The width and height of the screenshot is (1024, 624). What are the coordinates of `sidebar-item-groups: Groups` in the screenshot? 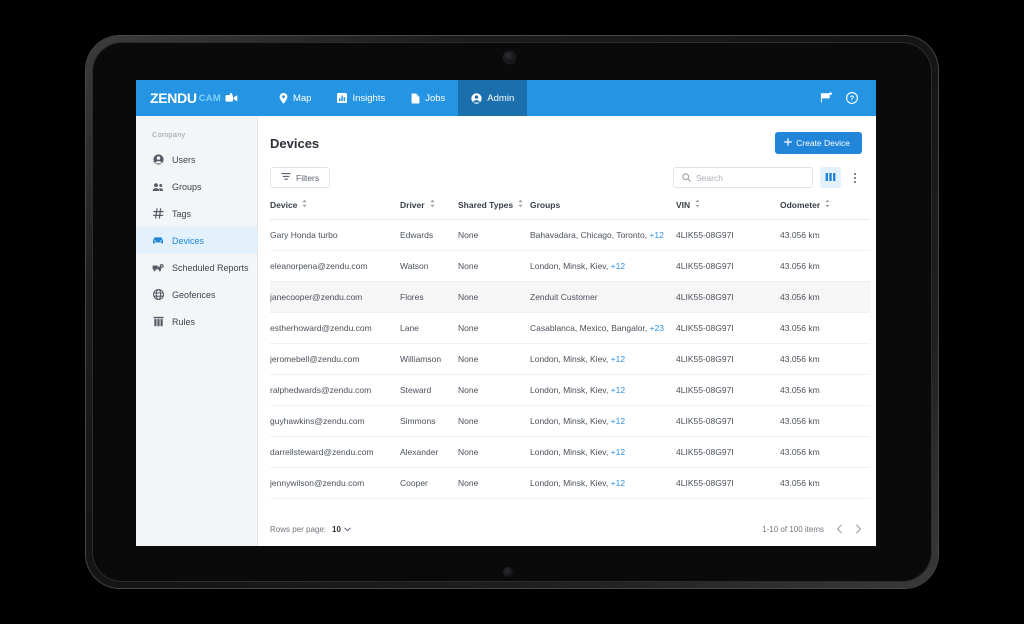 It's located at (196, 186).